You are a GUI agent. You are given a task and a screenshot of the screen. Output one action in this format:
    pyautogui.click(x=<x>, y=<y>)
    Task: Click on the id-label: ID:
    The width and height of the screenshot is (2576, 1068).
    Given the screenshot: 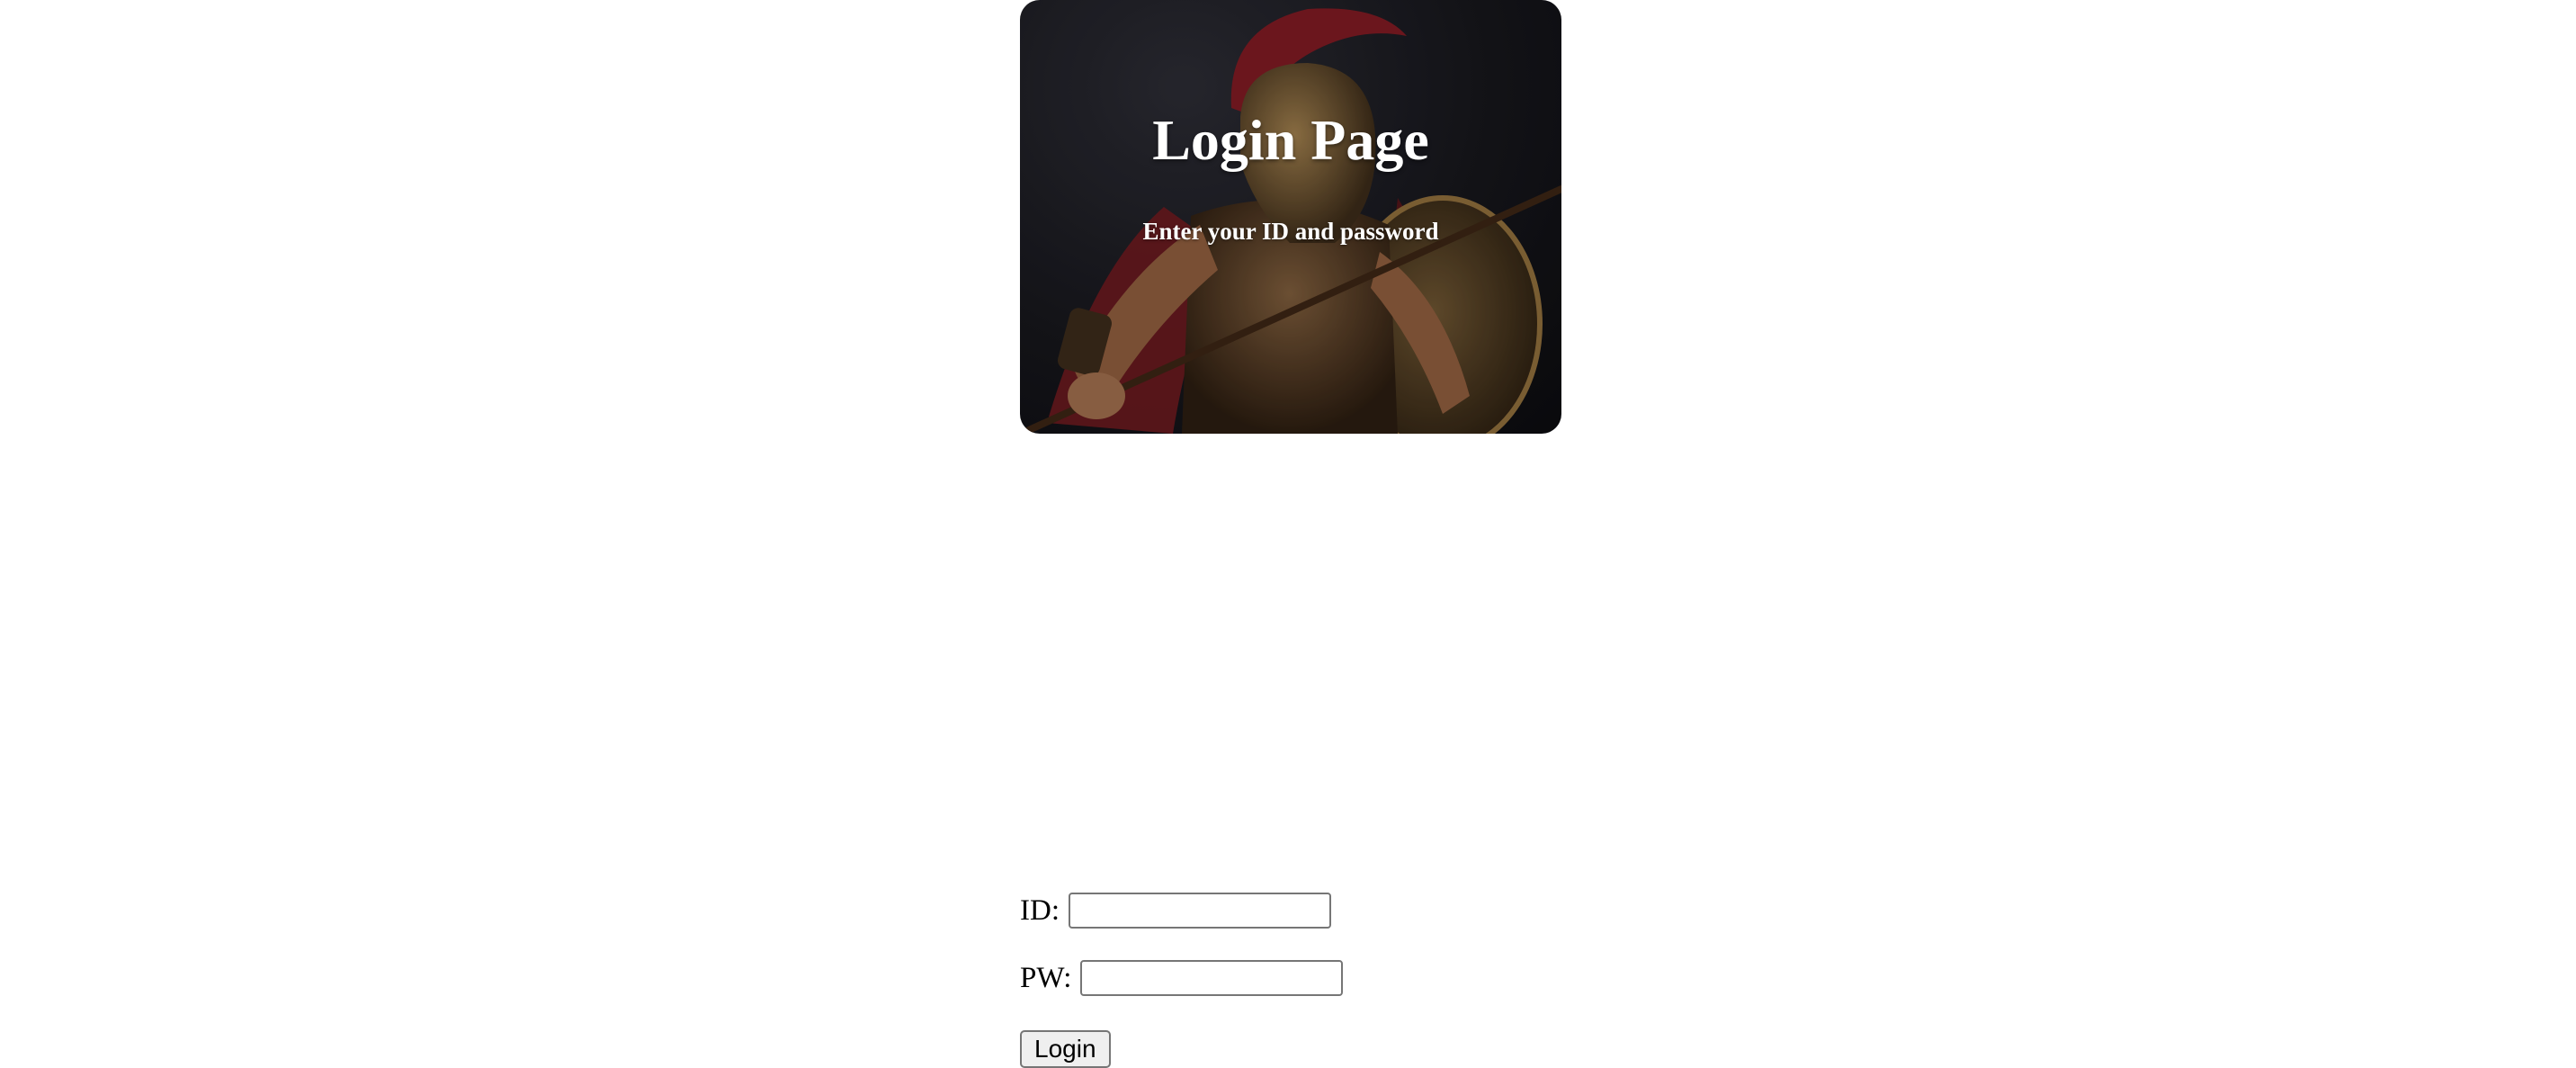 What is the action you would take?
    pyautogui.click(x=1040, y=910)
    